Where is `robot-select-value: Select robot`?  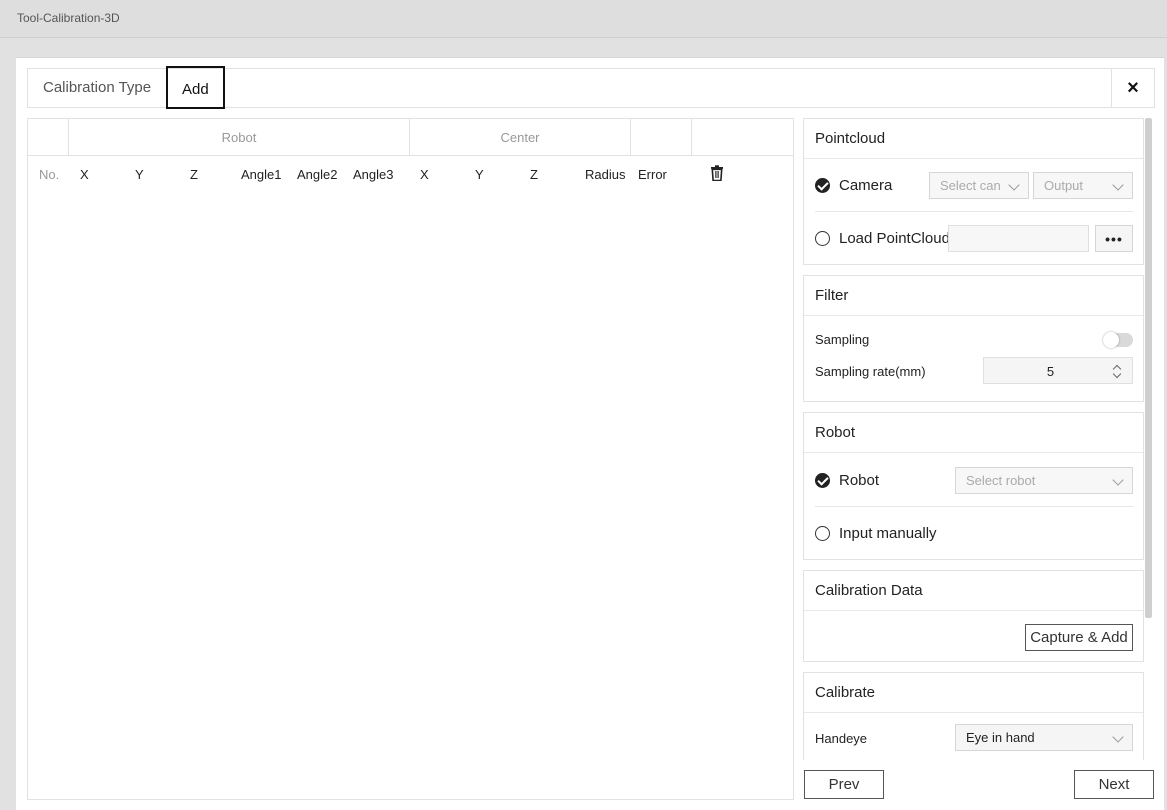
robot-select-value: Select robot is located at coordinates (1001, 480).